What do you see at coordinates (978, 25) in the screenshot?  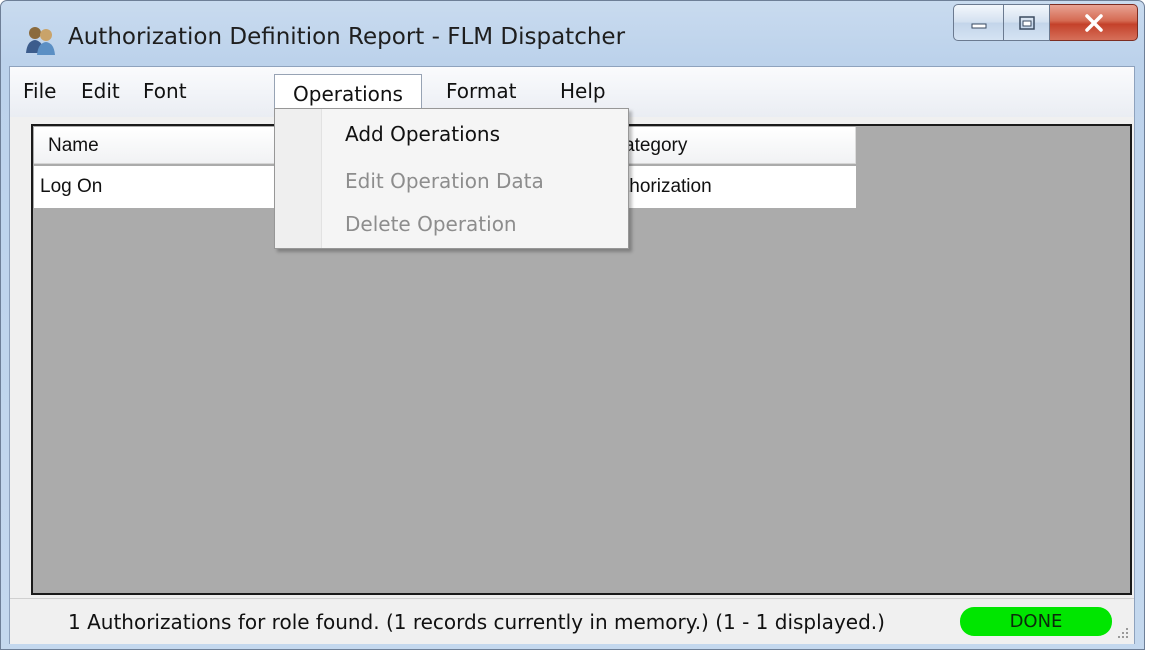 I see `minimize-icon` at bounding box center [978, 25].